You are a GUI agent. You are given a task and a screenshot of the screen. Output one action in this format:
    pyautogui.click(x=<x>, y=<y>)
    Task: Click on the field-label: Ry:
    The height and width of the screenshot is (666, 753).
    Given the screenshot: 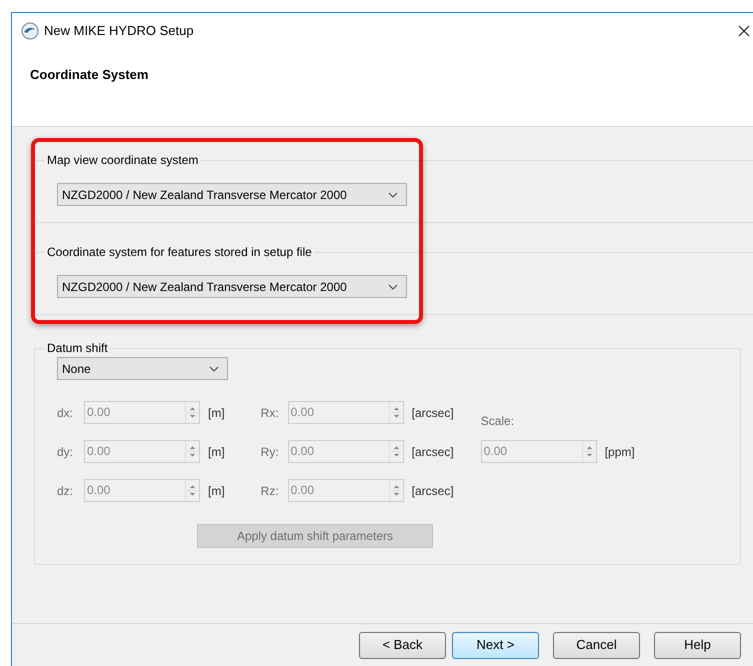 What is the action you would take?
    pyautogui.click(x=270, y=452)
    